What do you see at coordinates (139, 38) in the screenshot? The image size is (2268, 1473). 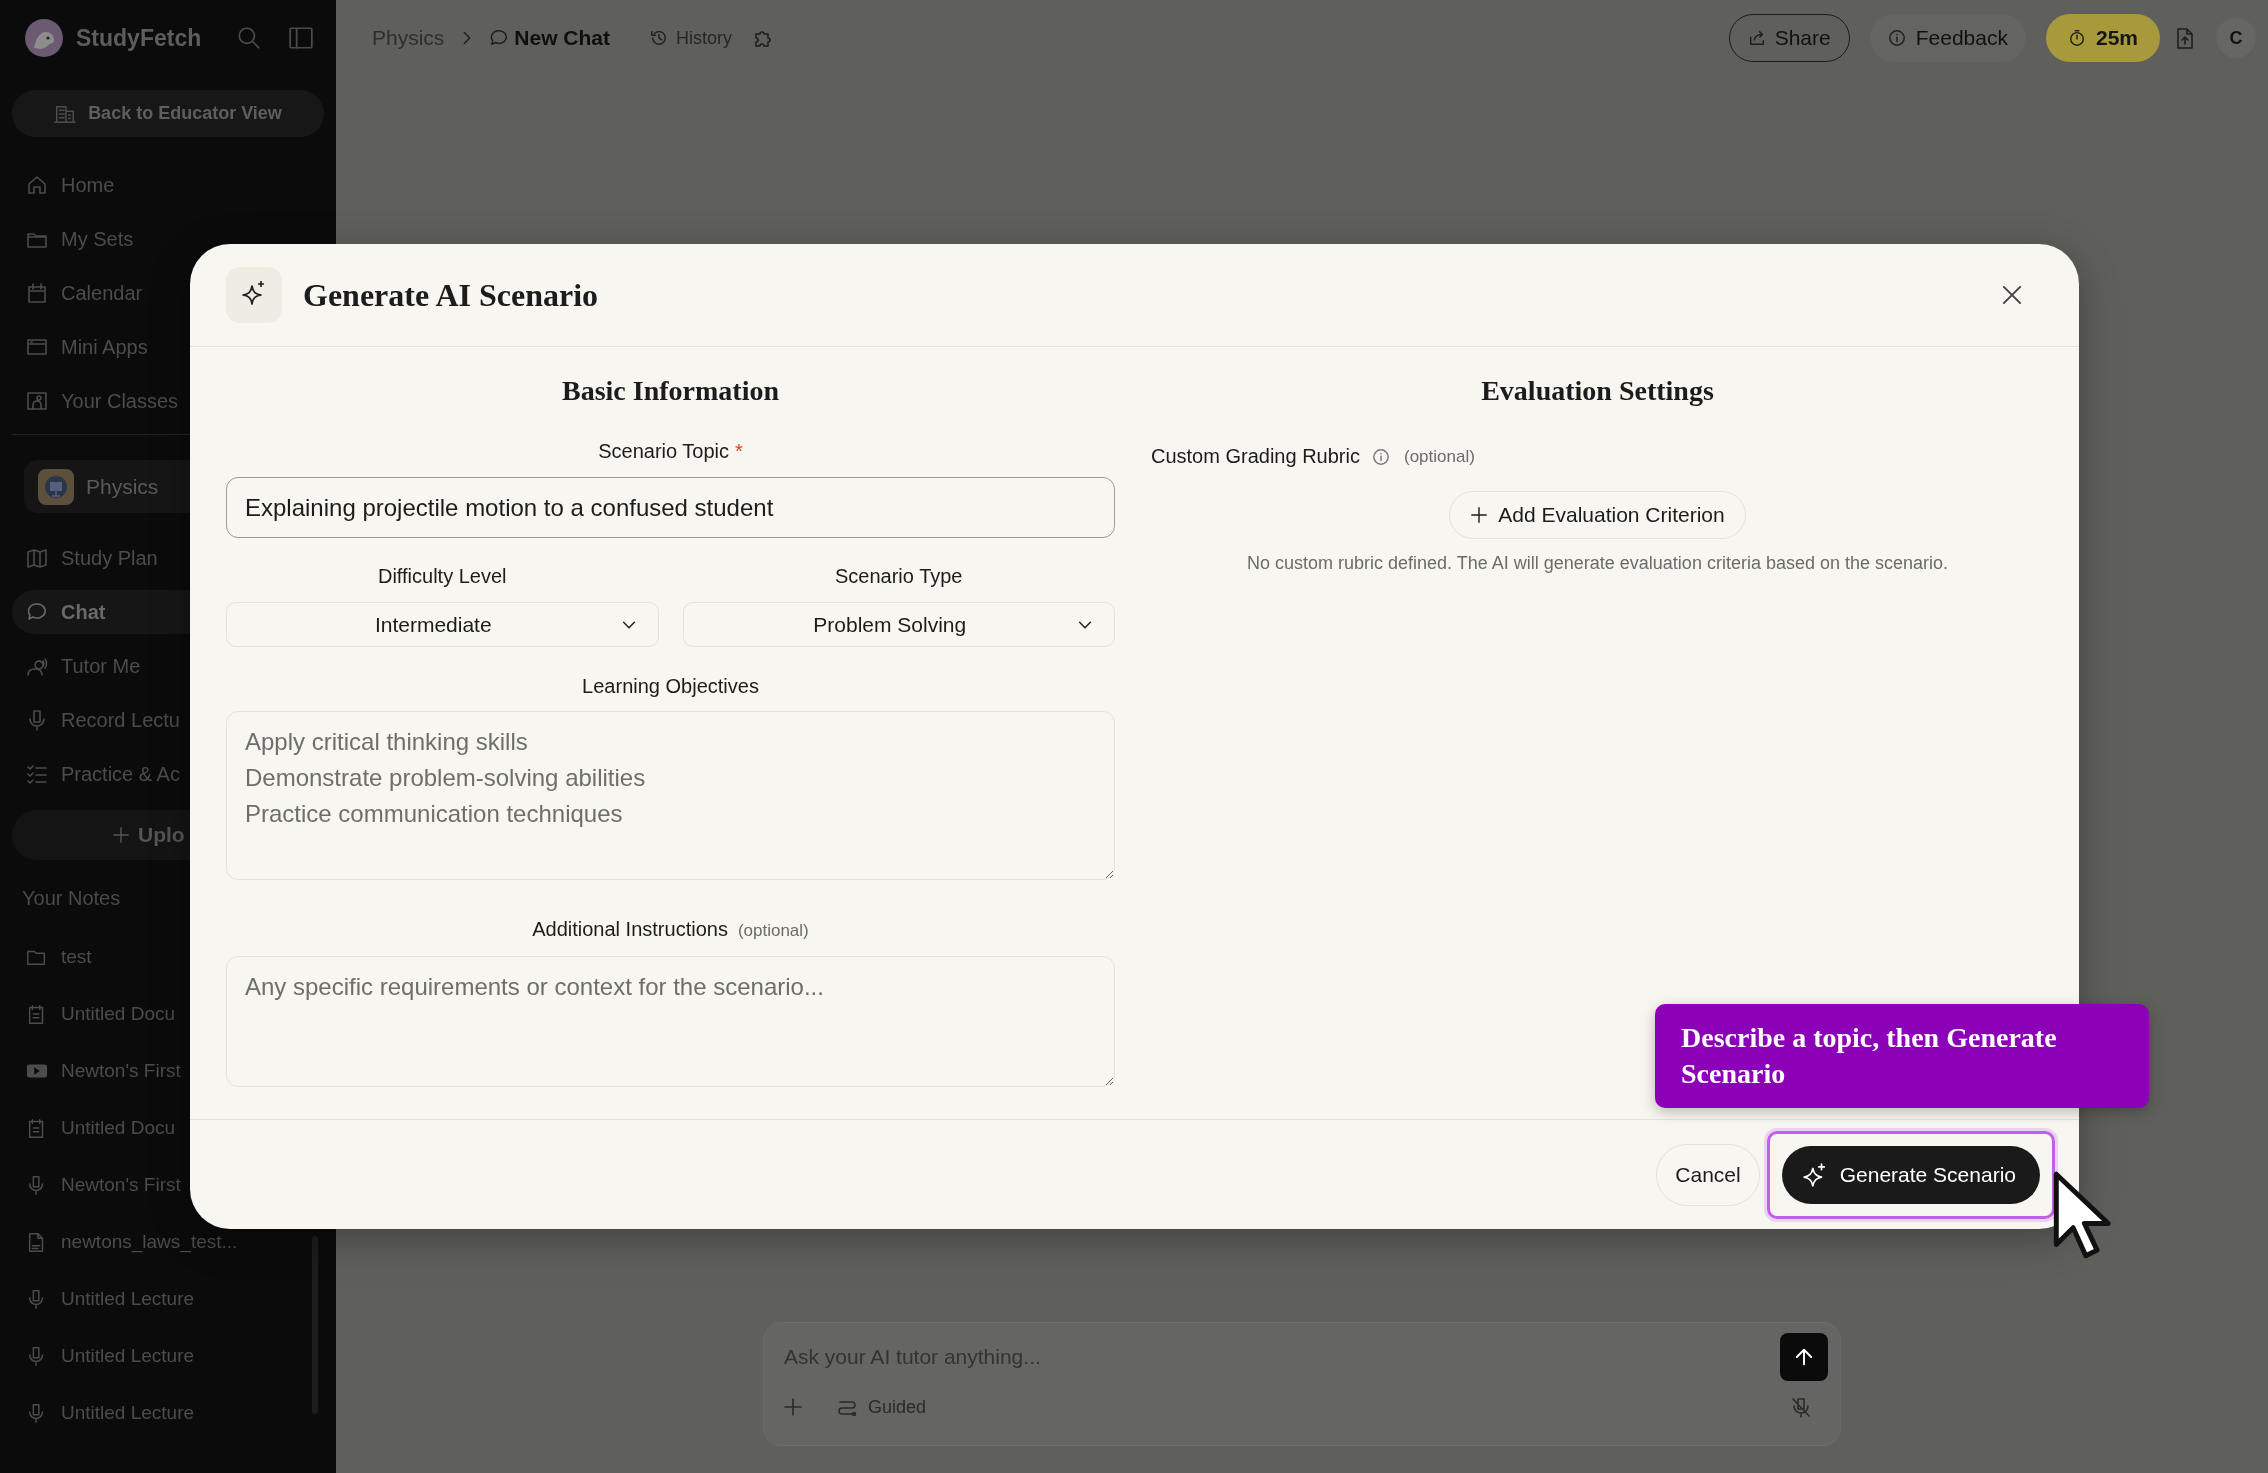 I see `brand-name: StudyFetch` at bounding box center [139, 38].